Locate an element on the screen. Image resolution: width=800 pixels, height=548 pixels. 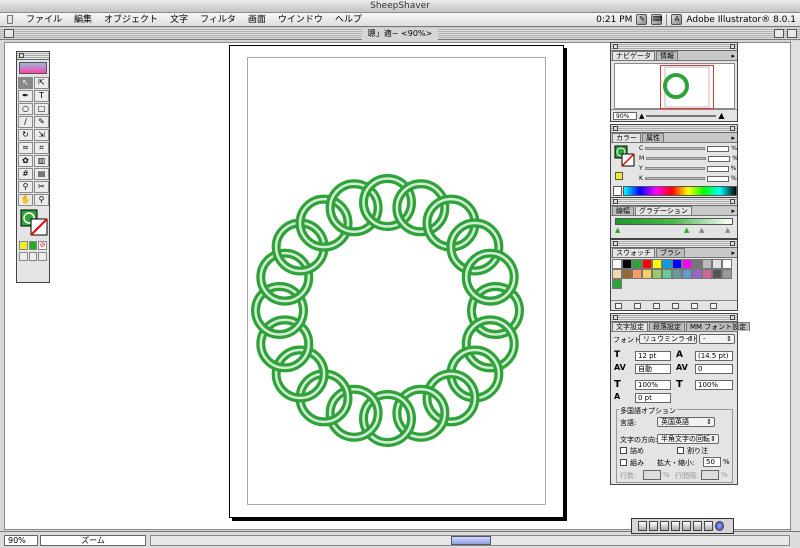
scale-field: 50 is located at coordinates (712, 462).